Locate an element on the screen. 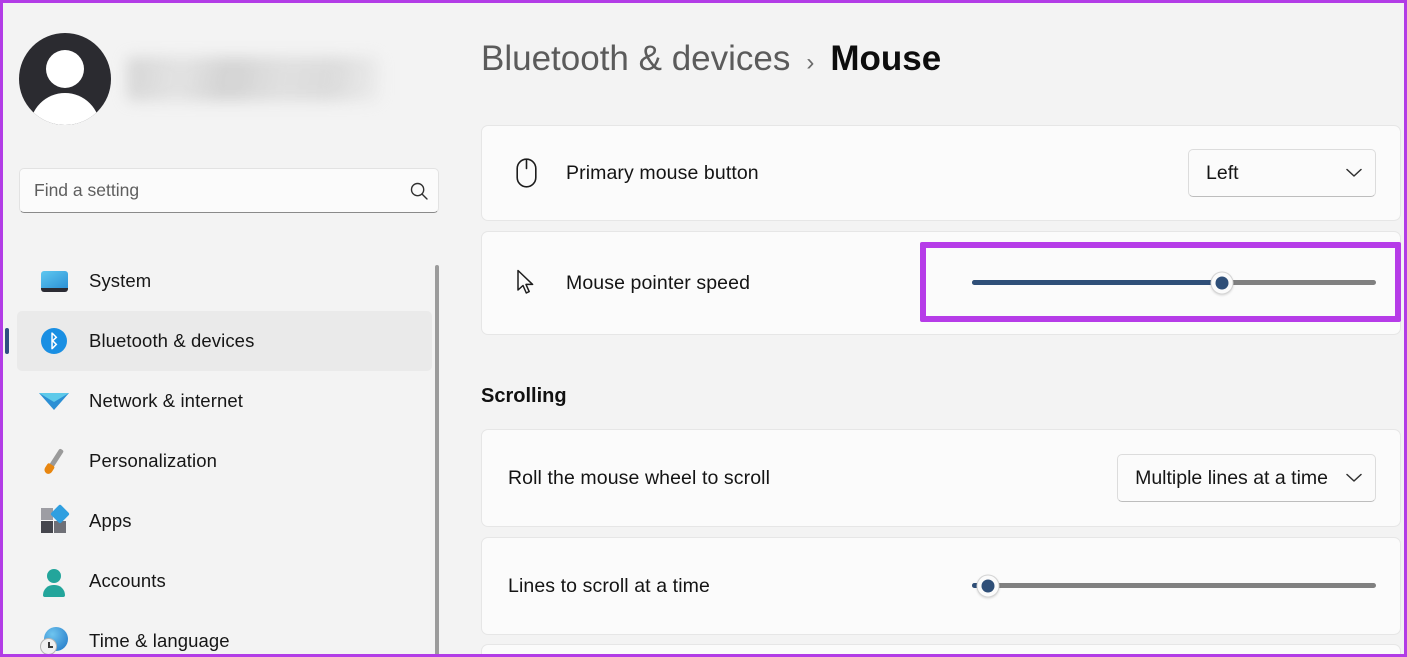 The width and height of the screenshot is (1407, 657). mouse-pointer-speed-label: Mouse pointer speed is located at coordinates (658, 282).